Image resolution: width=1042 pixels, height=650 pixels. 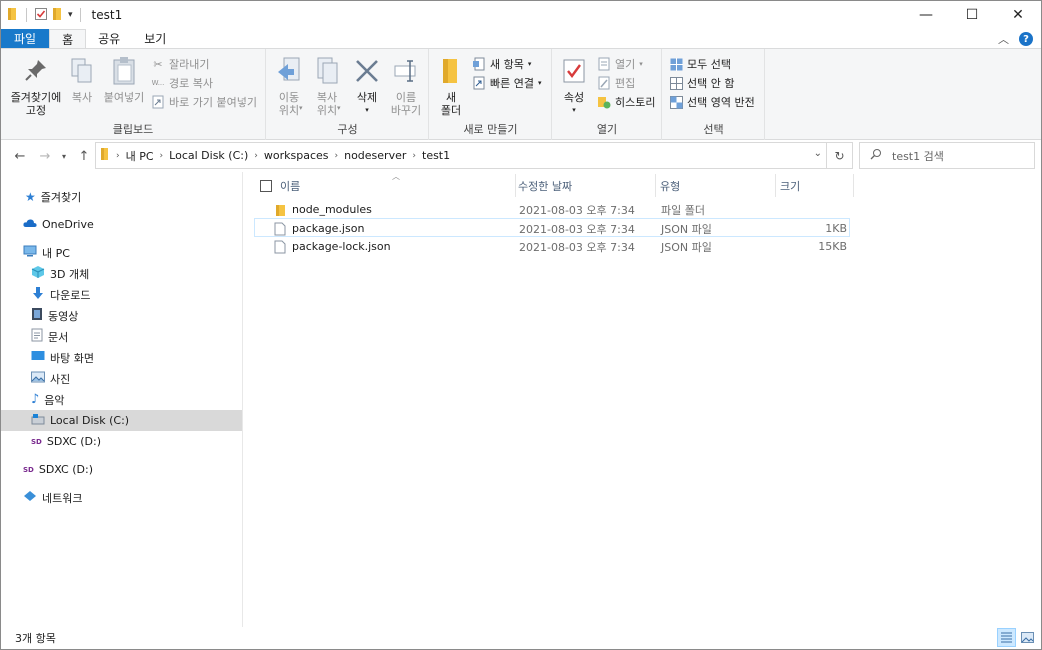 What do you see at coordinates (626, 102) in the screenshot?
I see `history-button: 히스토리` at bounding box center [626, 102].